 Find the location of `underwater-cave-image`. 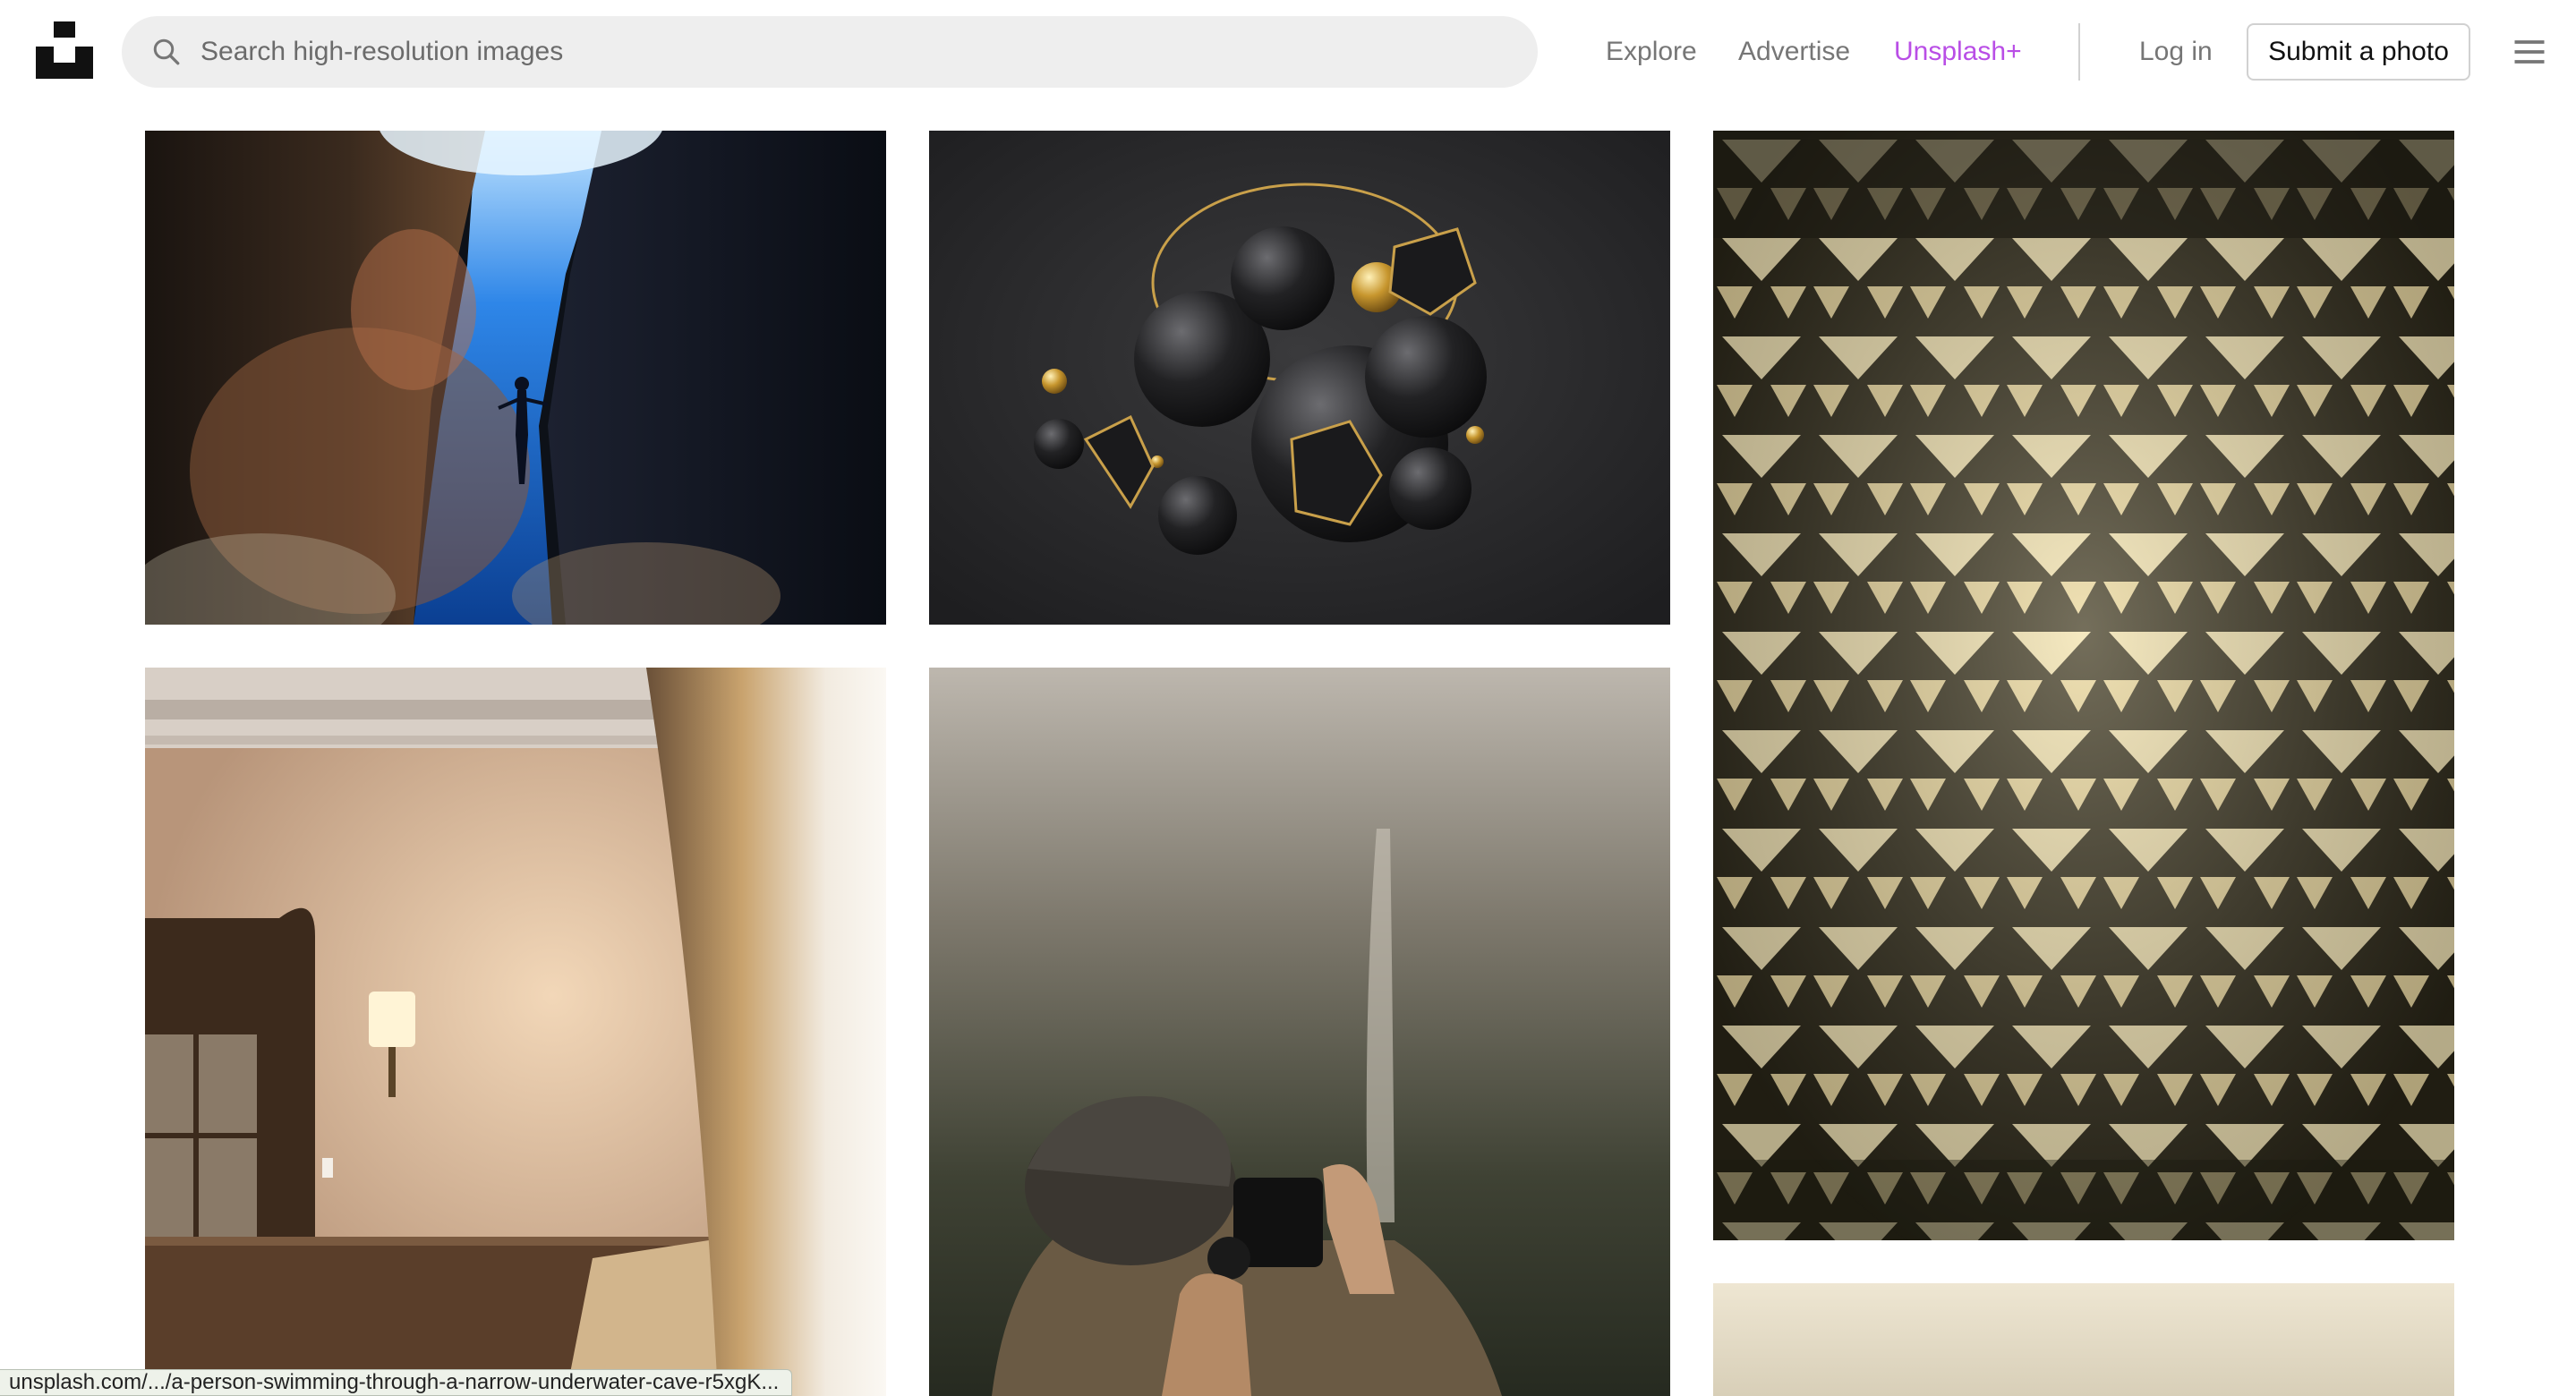

underwater-cave-image is located at coordinates (515, 378).